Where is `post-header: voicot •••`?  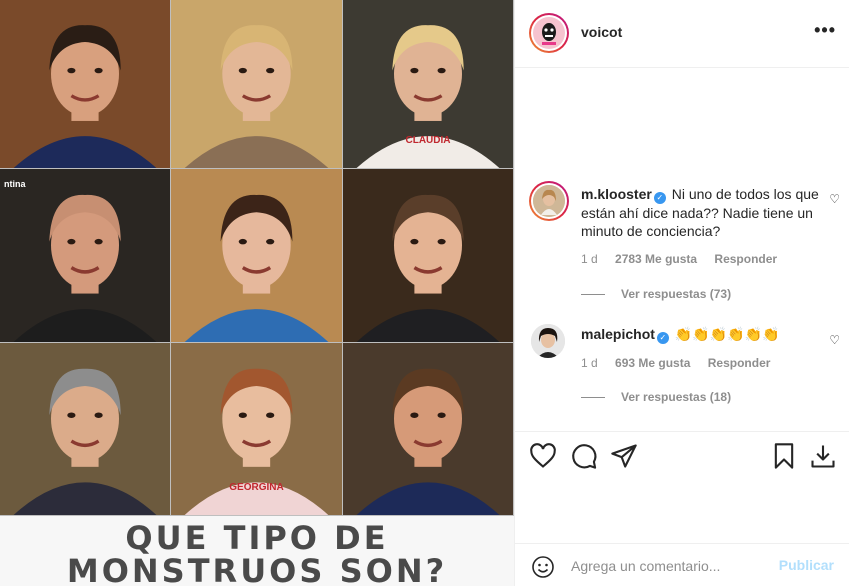
post-header: voicot ••• is located at coordinates (682, 34).